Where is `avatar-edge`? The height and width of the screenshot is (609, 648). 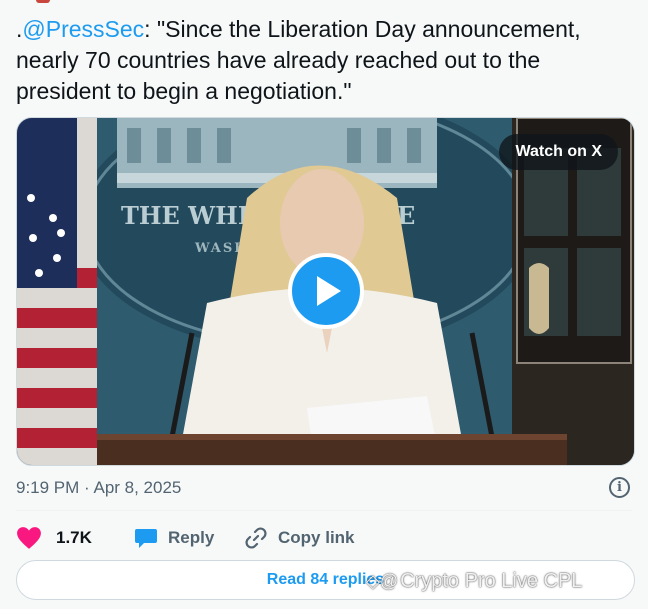 avatar-edge is located at coordinates (43, 1).